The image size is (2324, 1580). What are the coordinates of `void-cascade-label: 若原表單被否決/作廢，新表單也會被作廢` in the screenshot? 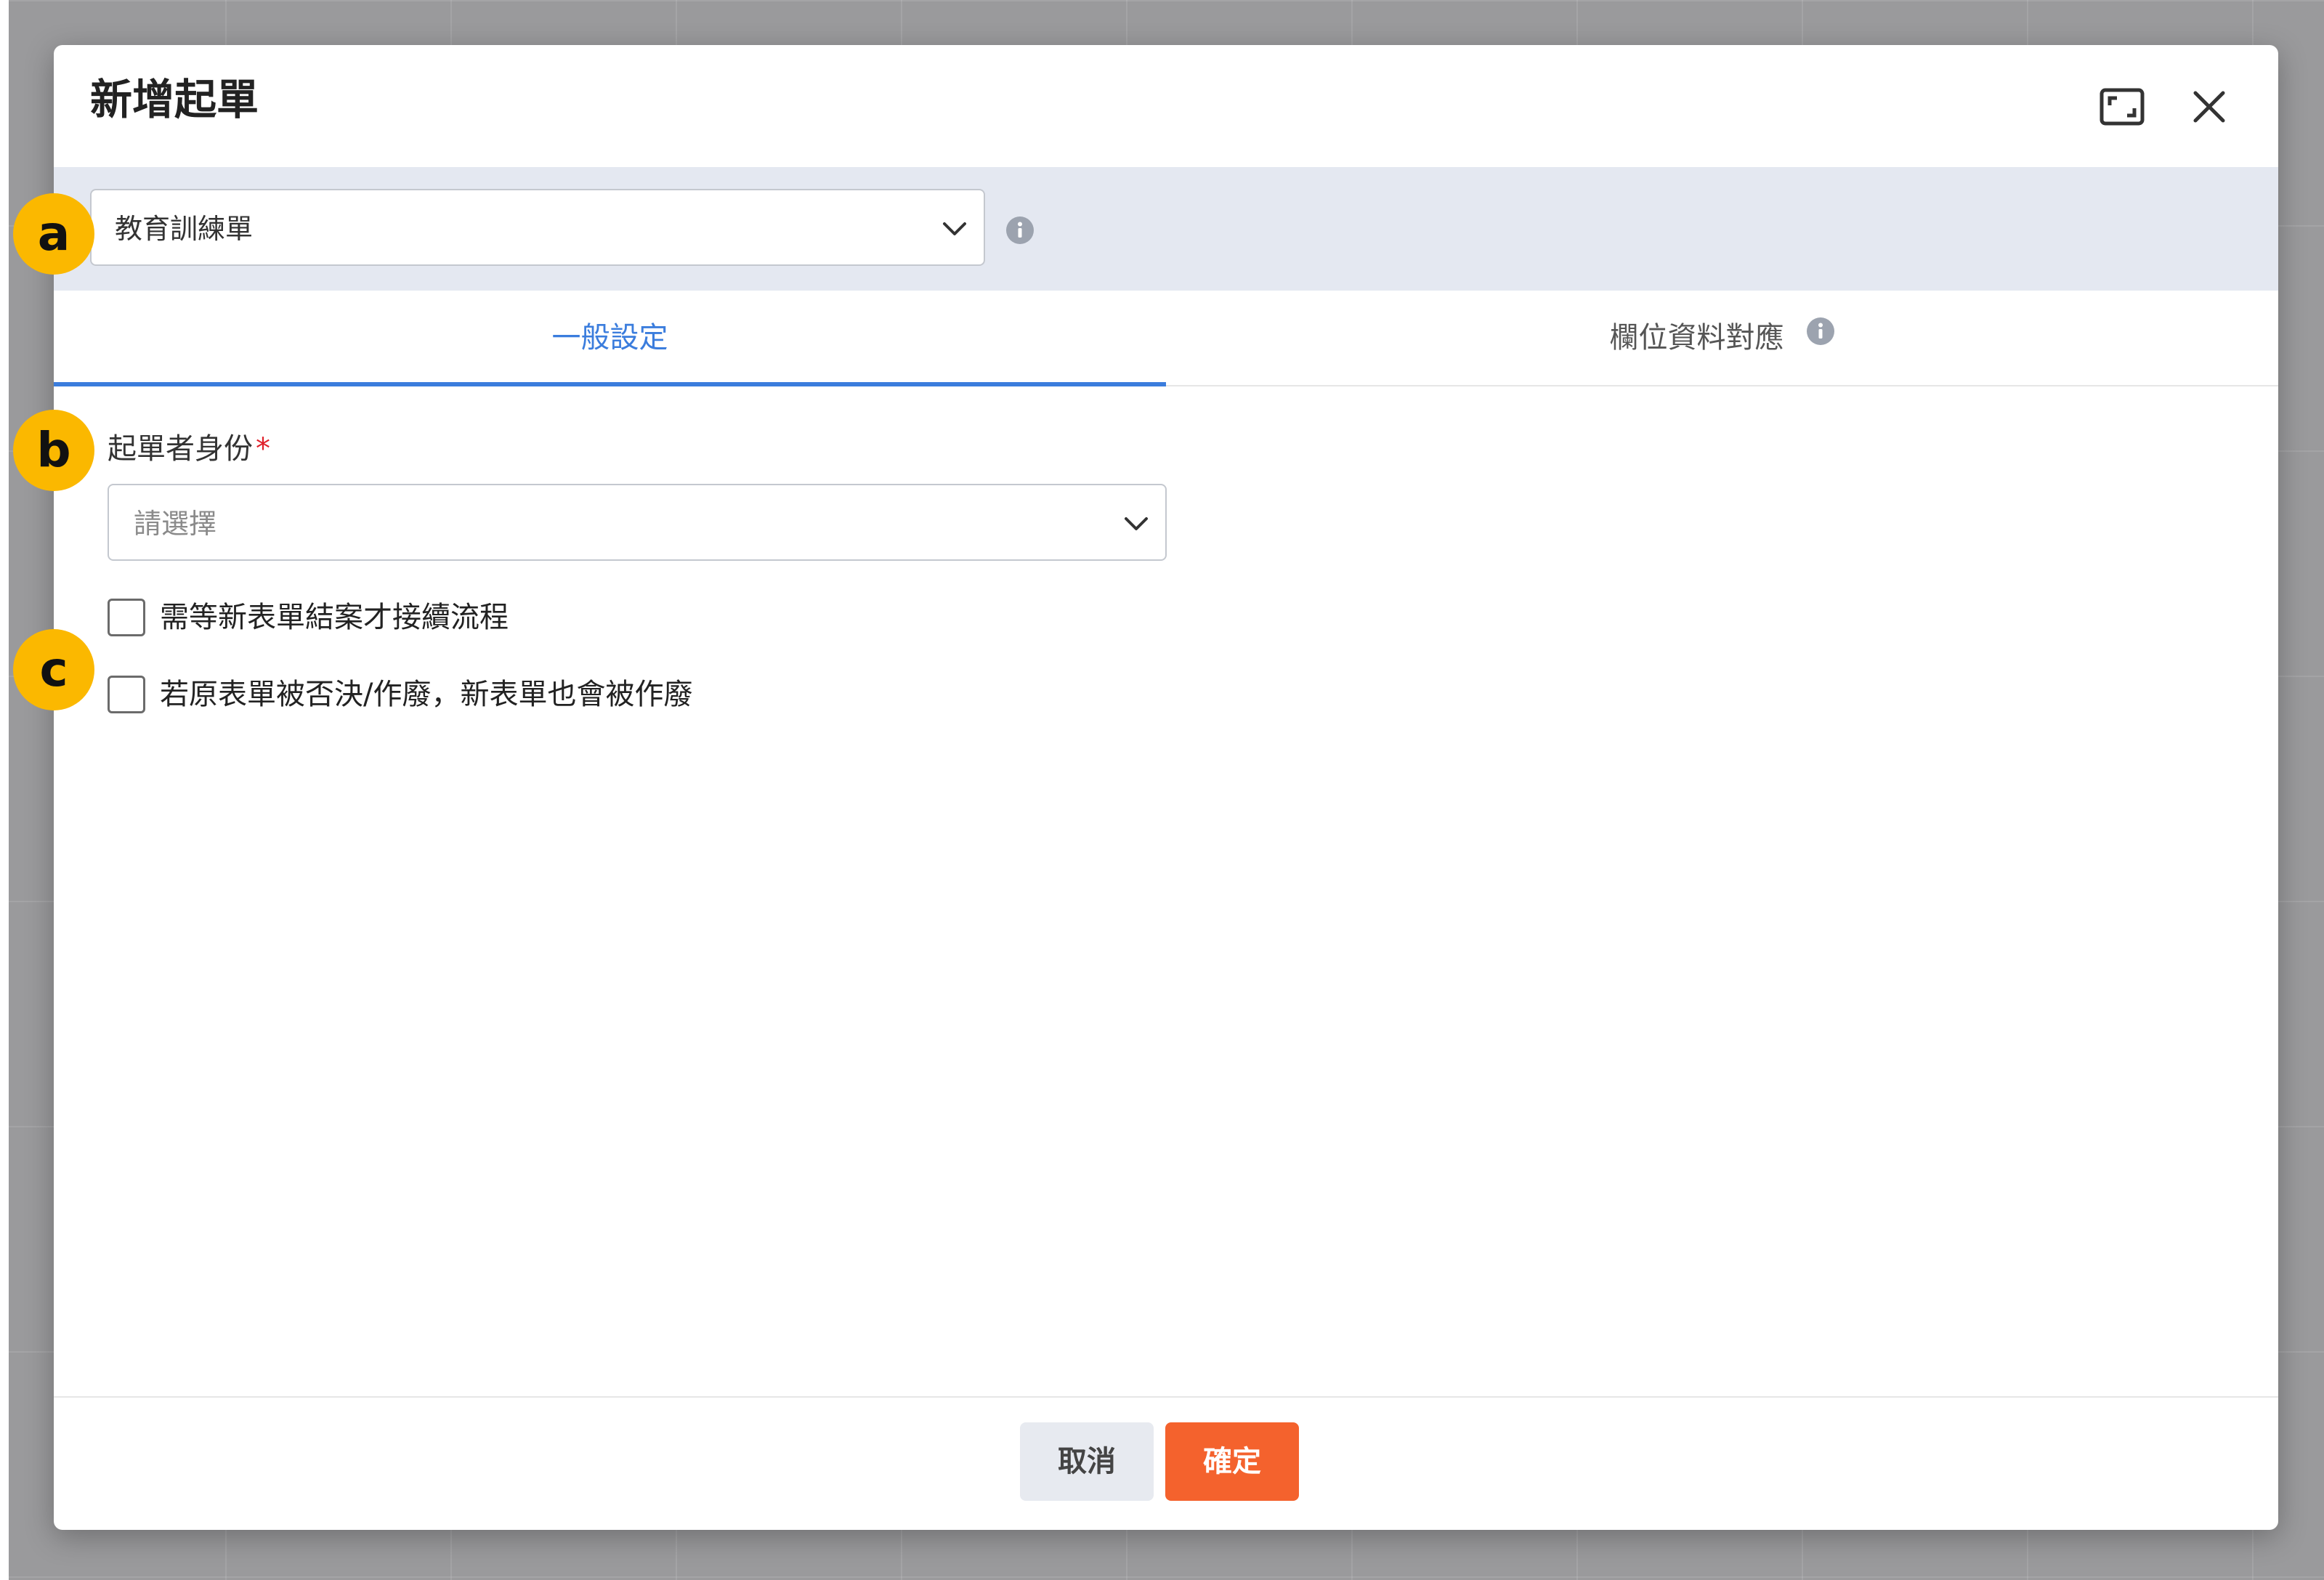 It's located at (426, 695).